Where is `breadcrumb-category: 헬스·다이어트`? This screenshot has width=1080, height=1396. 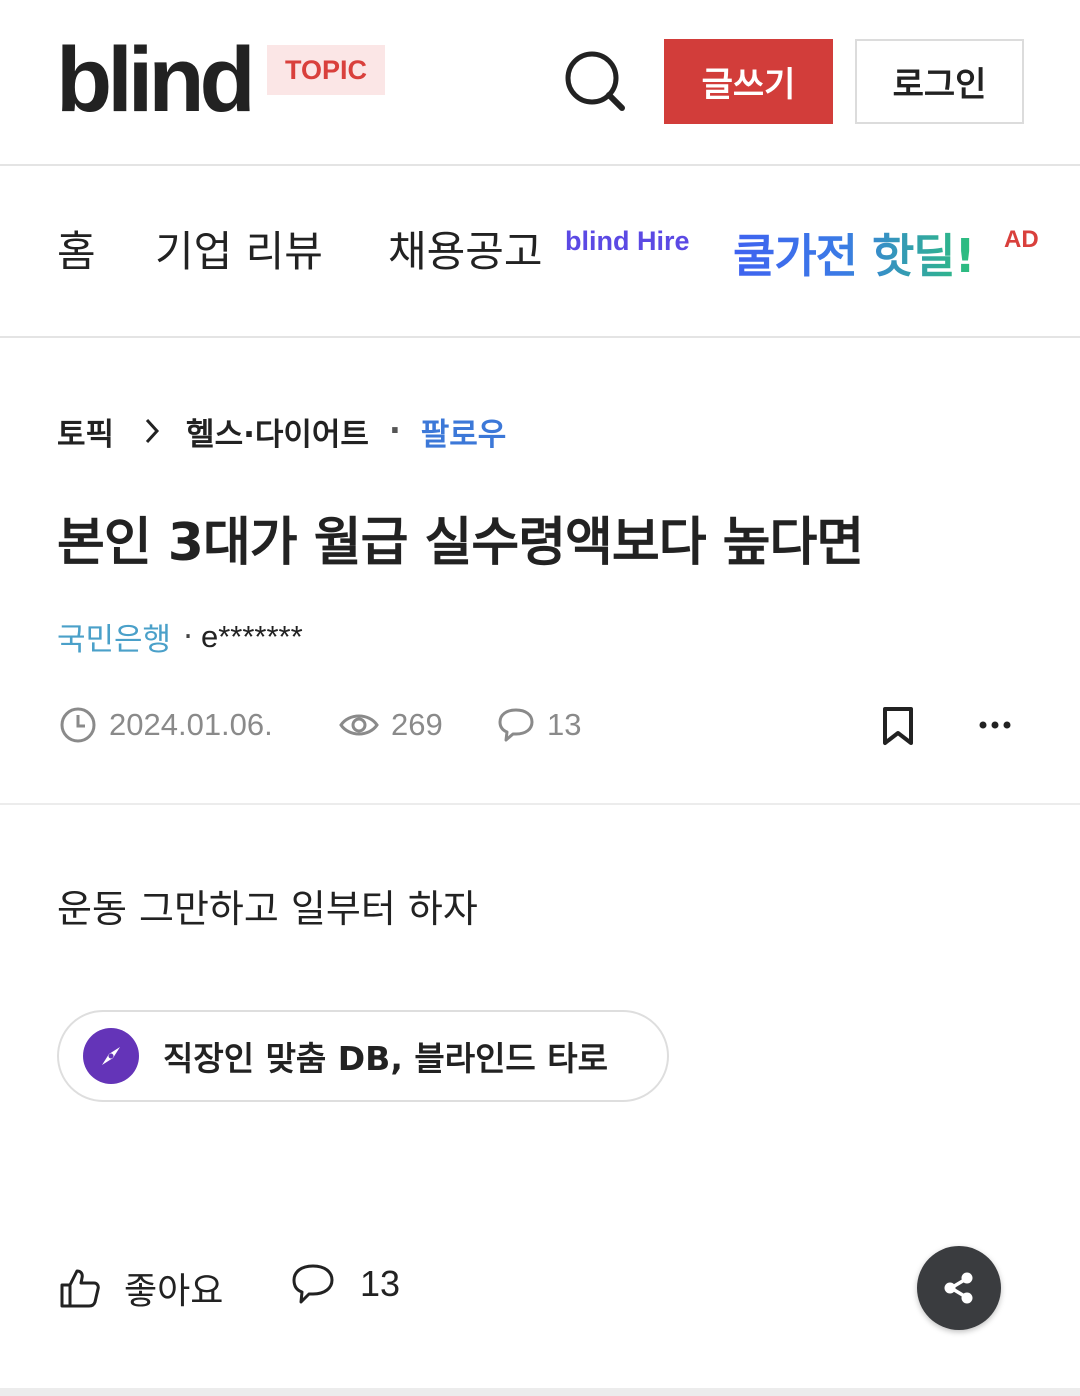
breadcrumb-category: 헬스·다이어트 is located at coordinates (277, 431).